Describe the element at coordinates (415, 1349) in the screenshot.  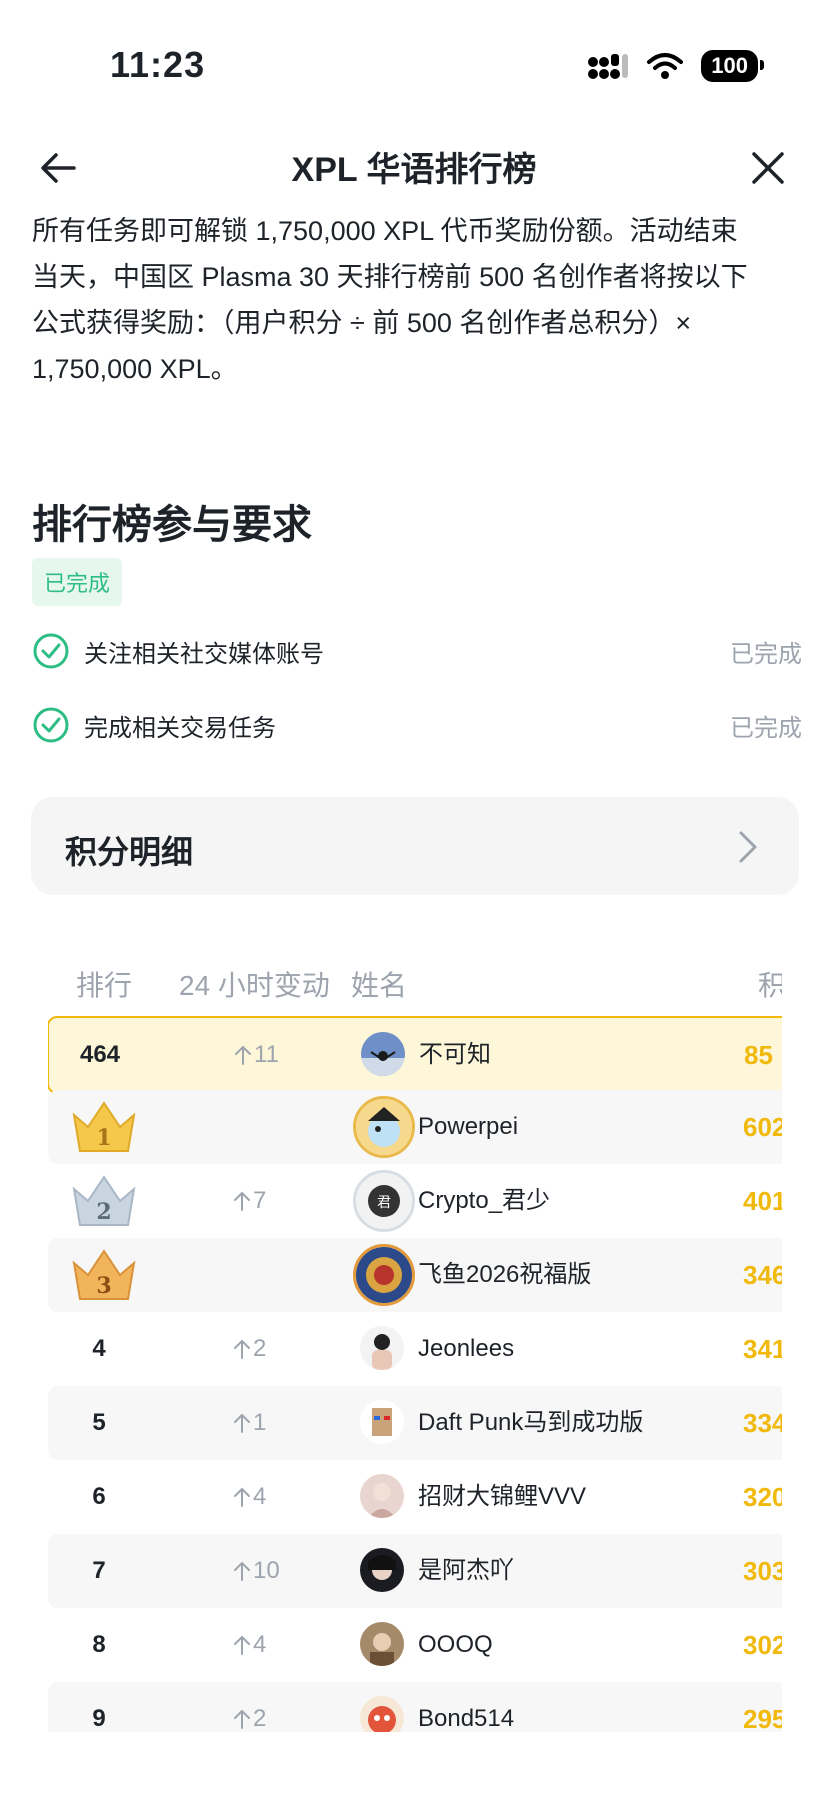
I see `table-row: 4 2 Jeonlees 341` at that location.